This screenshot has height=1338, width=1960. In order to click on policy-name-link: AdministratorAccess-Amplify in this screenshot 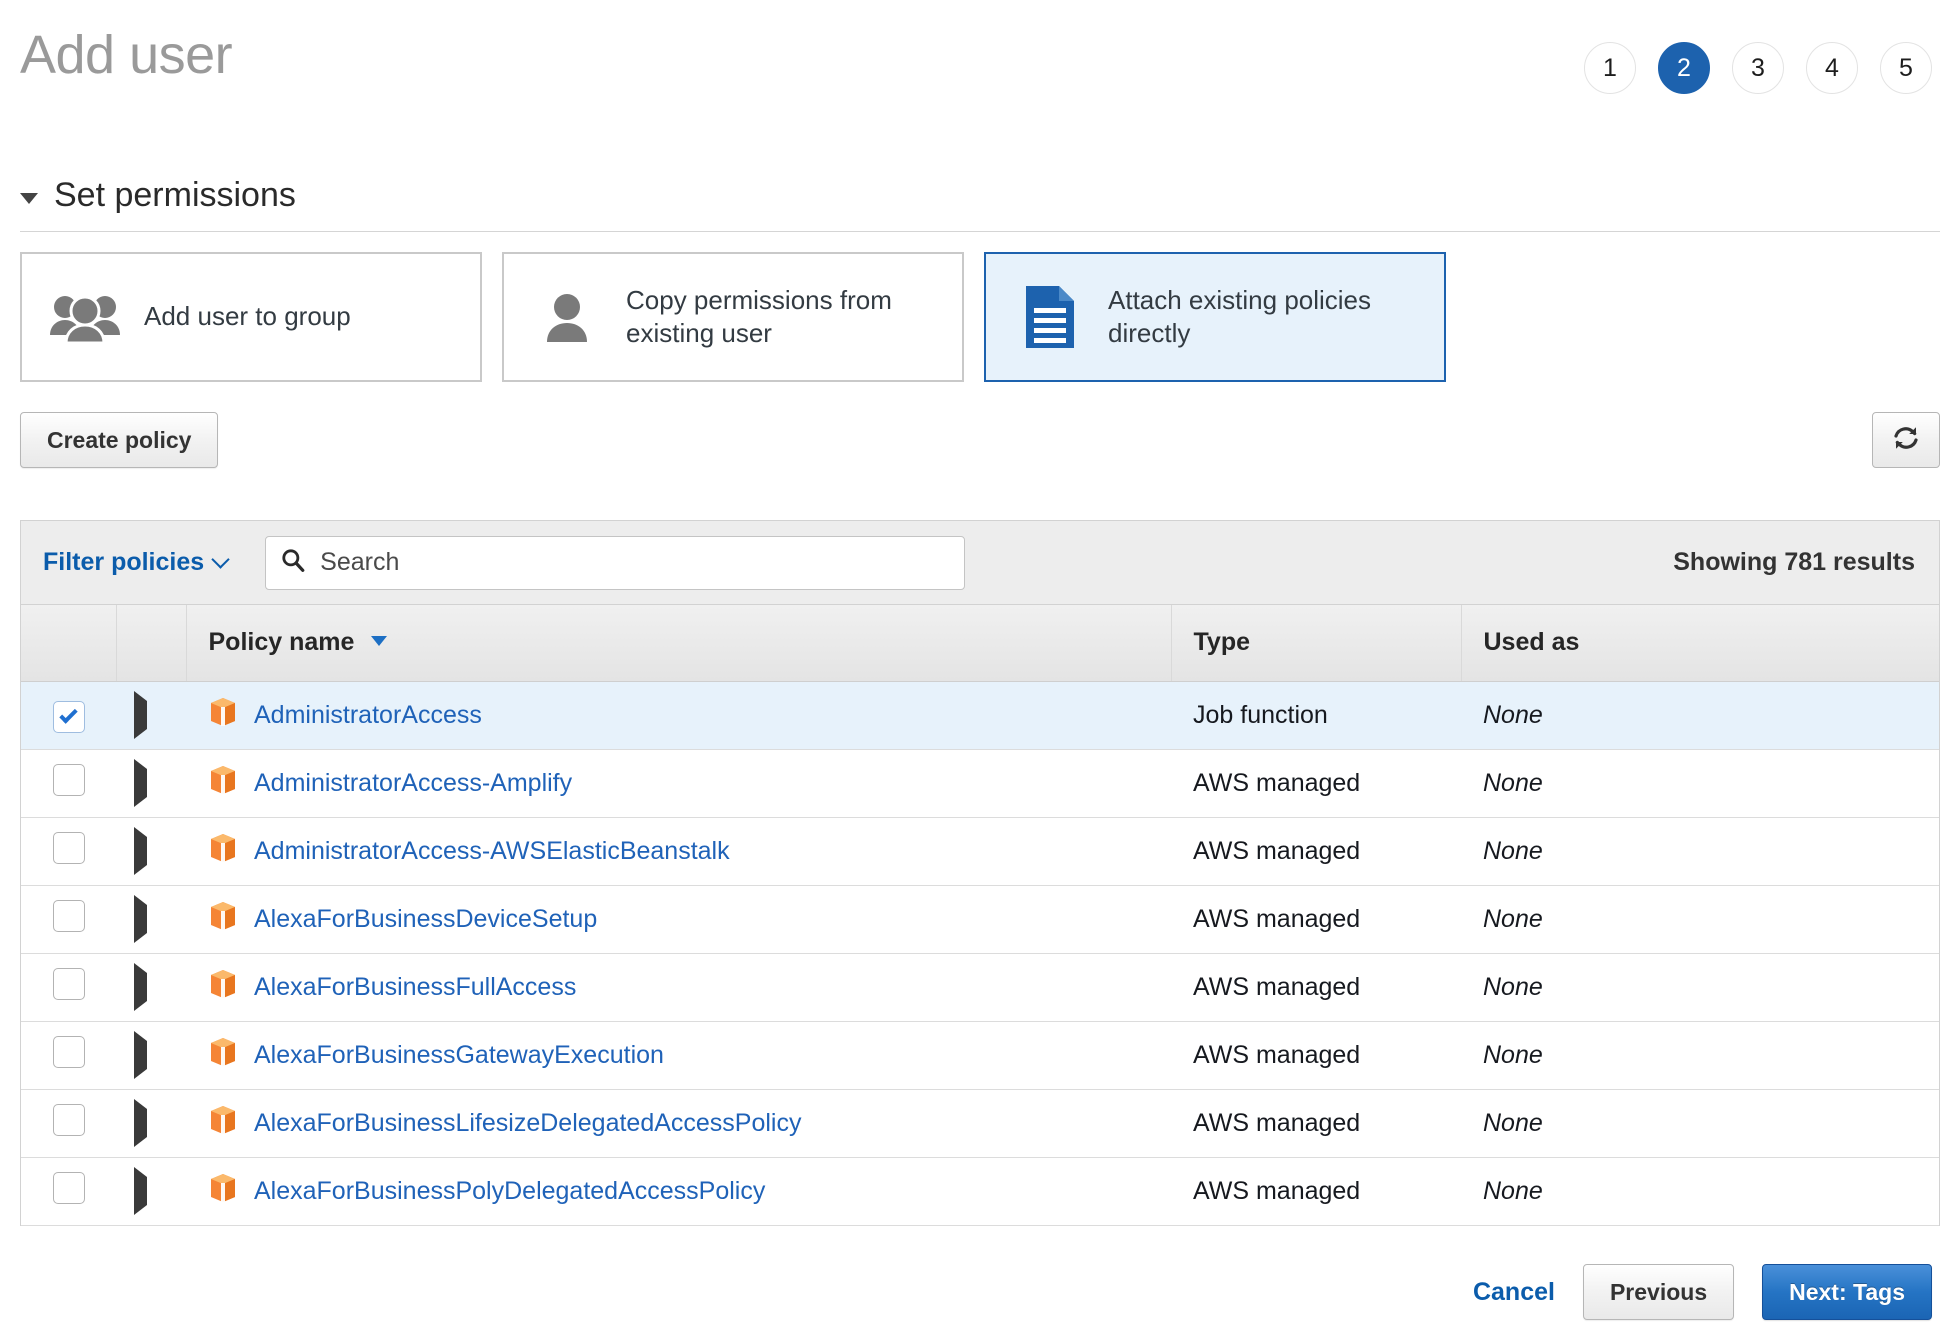, I will do `click(413, 783)`.